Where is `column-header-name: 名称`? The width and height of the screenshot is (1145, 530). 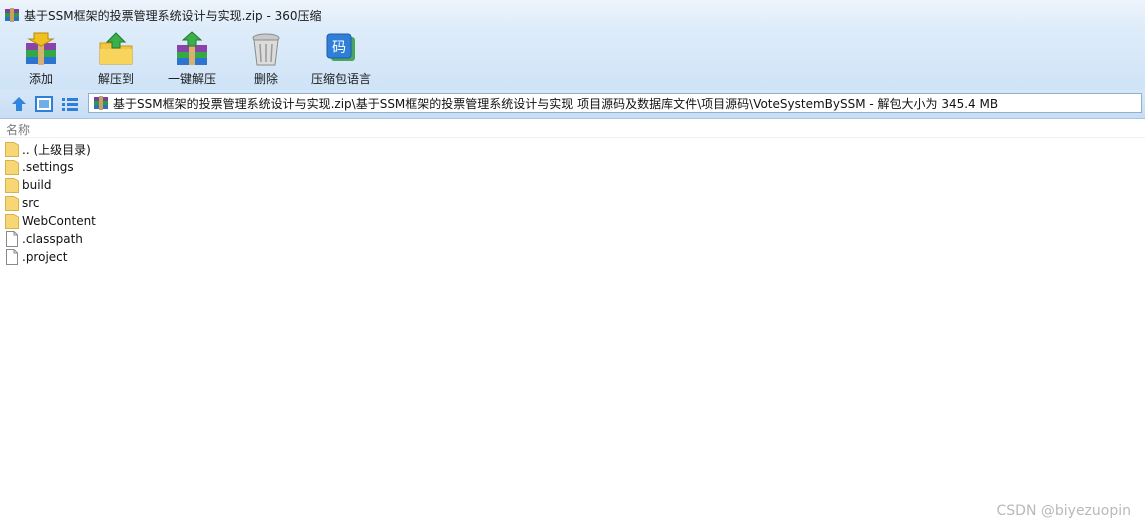 column-header-name: 名称 is located at coordinates (18, 129).